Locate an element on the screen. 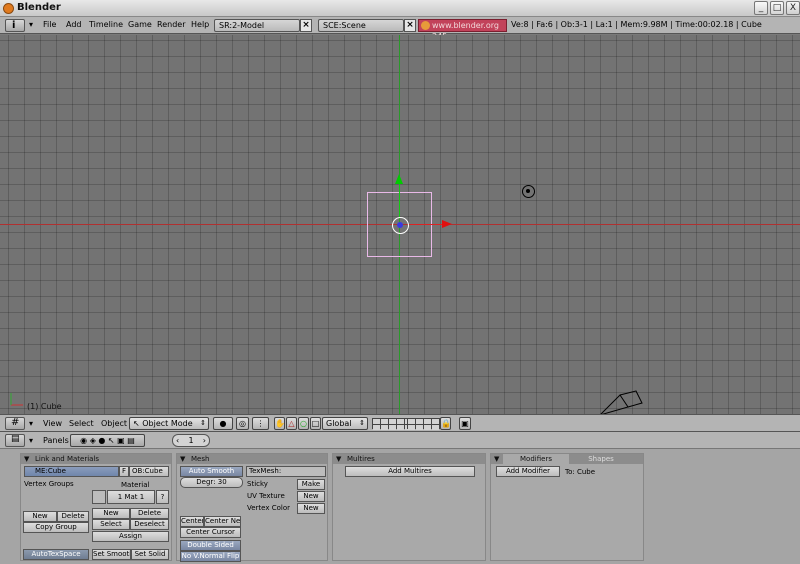 The height and width of the screenshot is (564, 800). material-help-button: ? is located at coordinates (162, 497).